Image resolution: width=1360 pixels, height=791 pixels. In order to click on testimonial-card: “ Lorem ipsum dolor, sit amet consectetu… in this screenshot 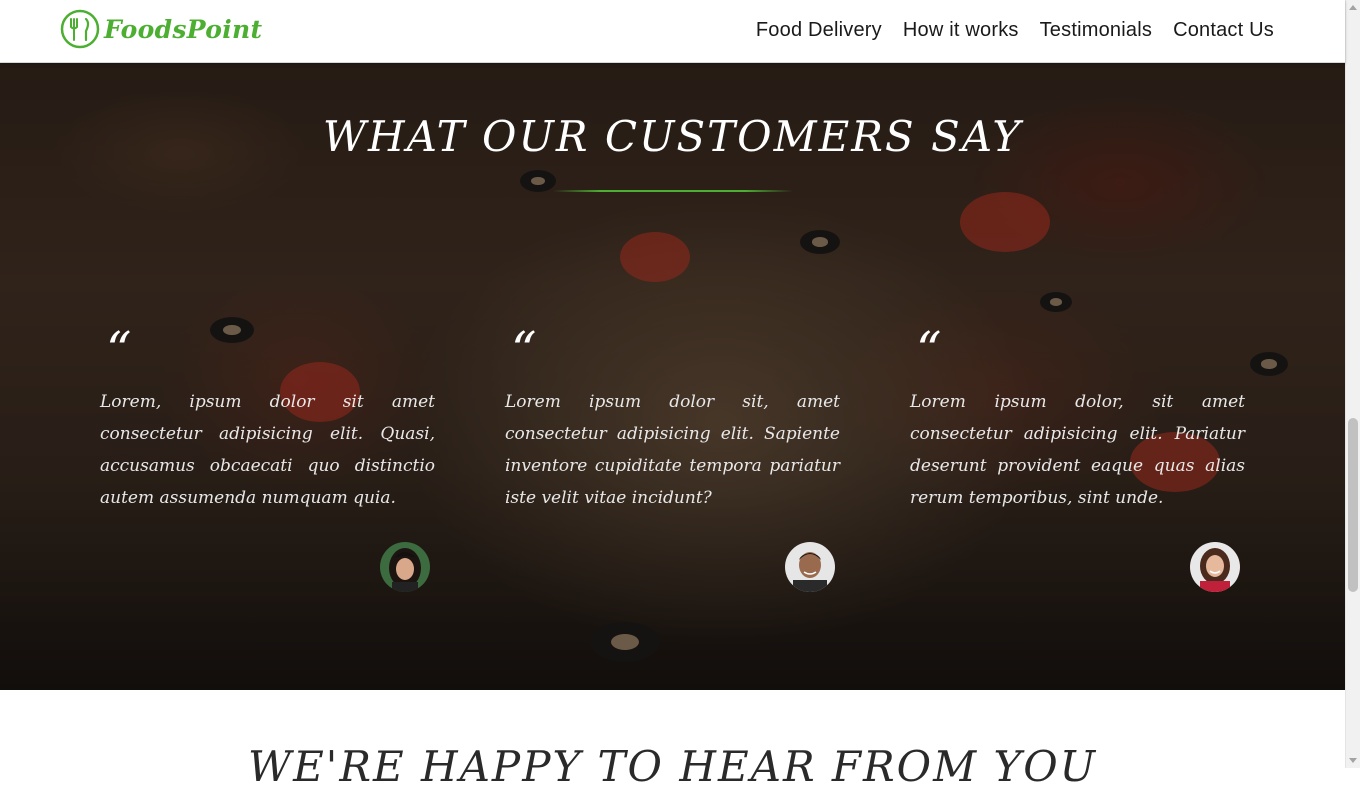, I will do `click(1077, 456)`.